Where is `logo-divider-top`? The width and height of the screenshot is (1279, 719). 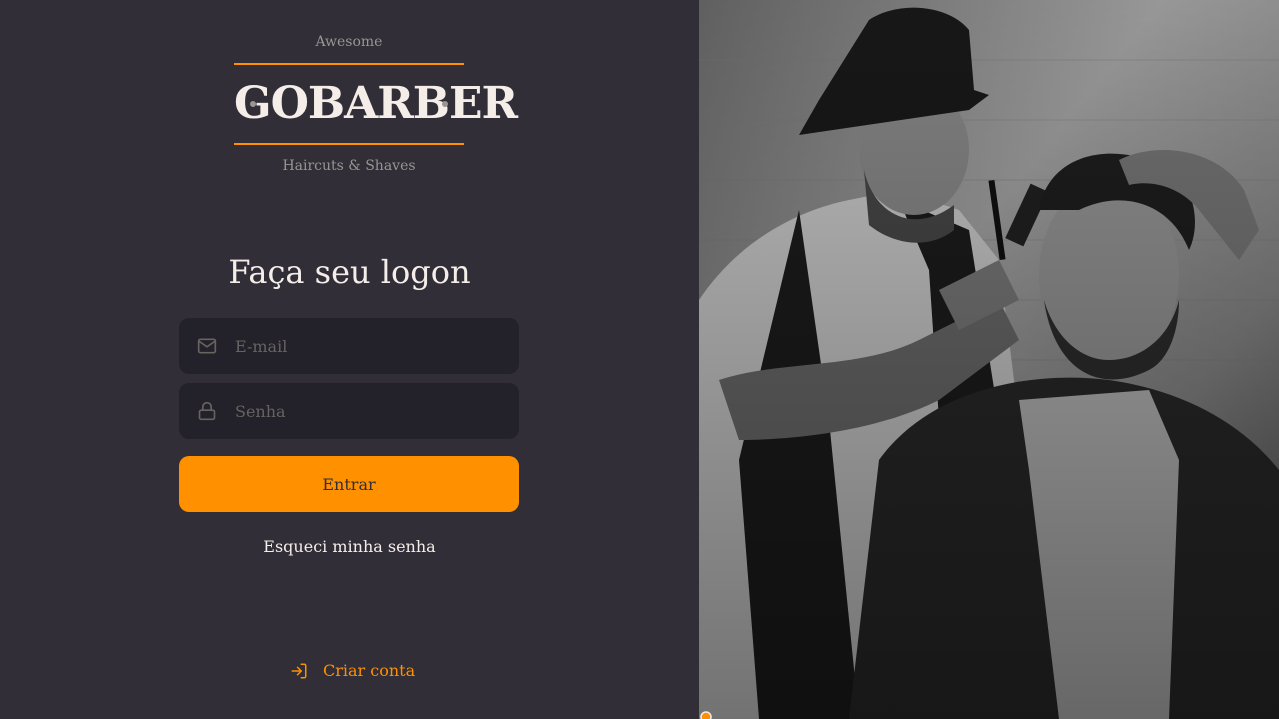
logo-divider-top is located at coordinates (349, 64).